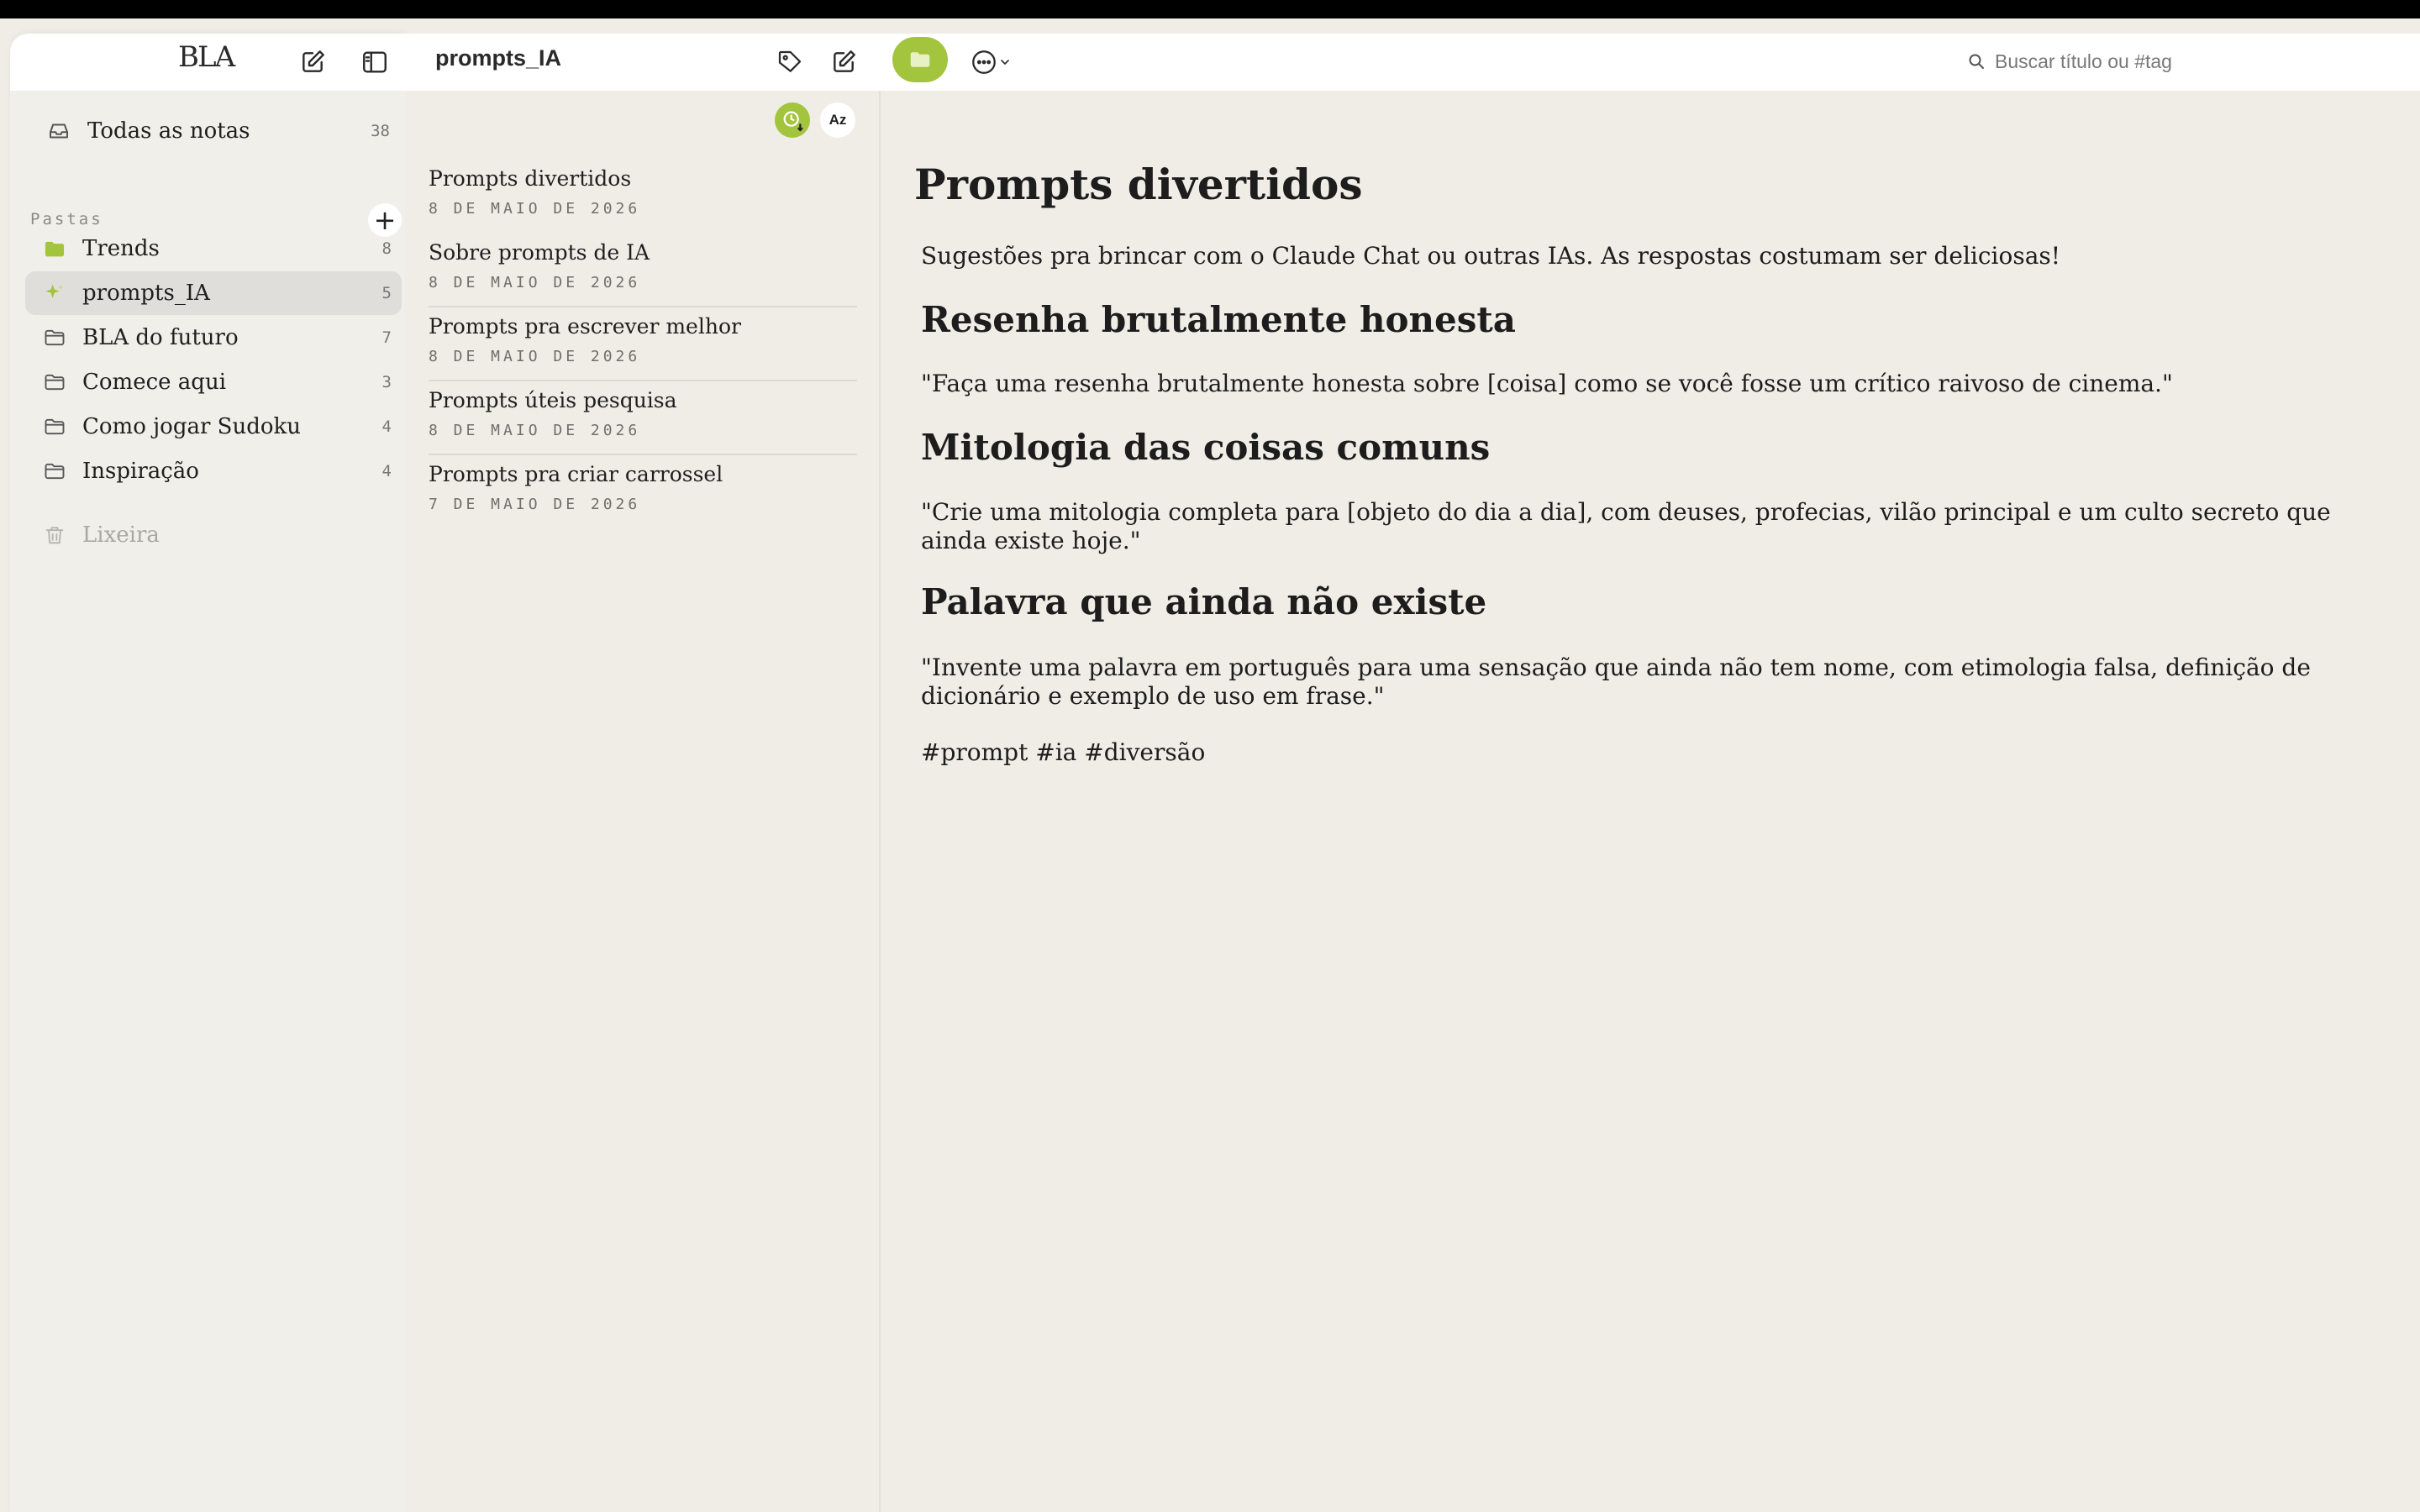 The width and height of the screenshot is (2420, 1512). I want to click on sidebar-item-bla-do-futuro: BLA do futuro 7, so click(214, 338).